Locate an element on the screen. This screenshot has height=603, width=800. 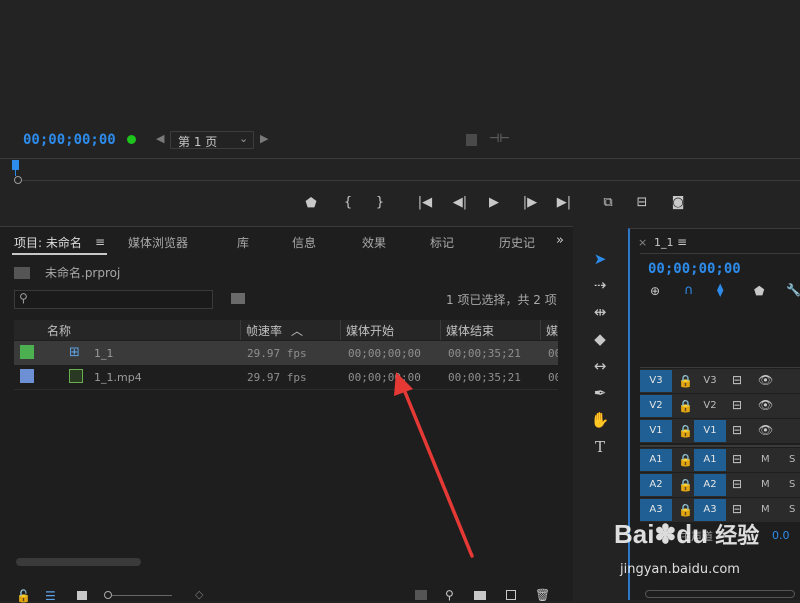
tab-history: 历史记 is located at coordinates (517, 242).